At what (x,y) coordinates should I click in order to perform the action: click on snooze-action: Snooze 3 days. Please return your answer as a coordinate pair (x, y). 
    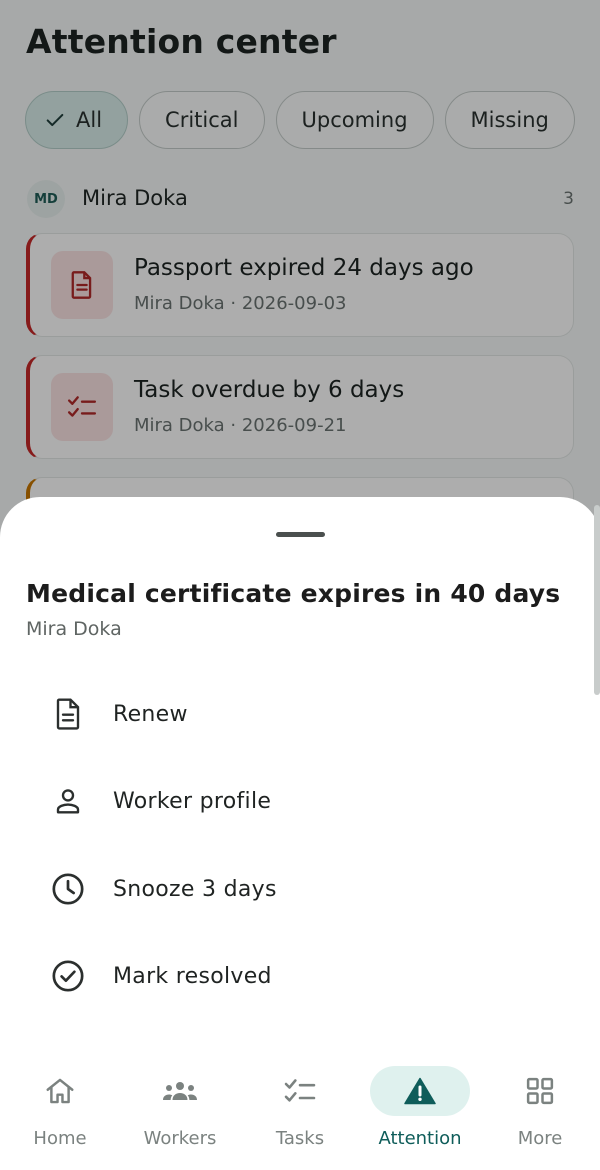
    Looking at the image, I should click on (306, 889).